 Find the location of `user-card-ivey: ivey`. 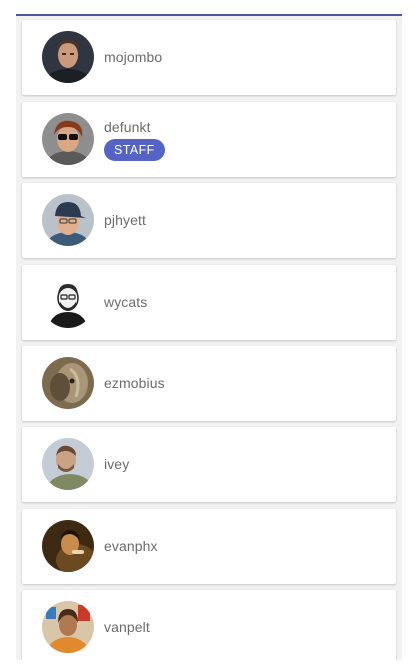

user-card-ivey: ivey is located at coordinates (209, 464).